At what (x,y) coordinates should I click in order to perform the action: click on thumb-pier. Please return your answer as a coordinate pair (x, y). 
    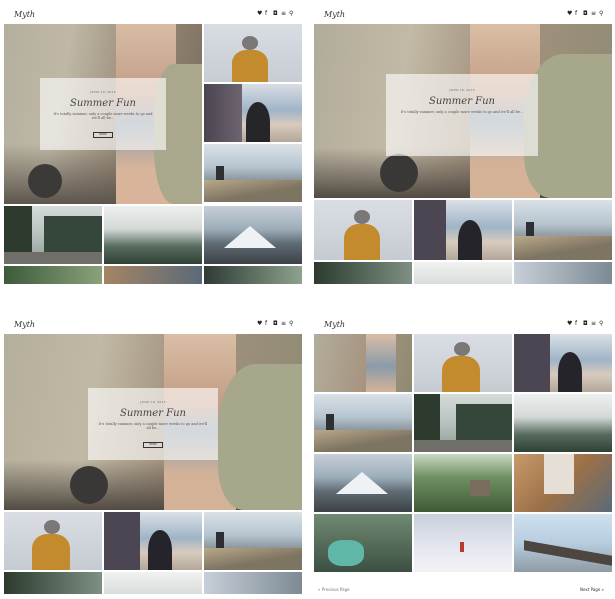
    Looking at the image, I should click on (563, 543).